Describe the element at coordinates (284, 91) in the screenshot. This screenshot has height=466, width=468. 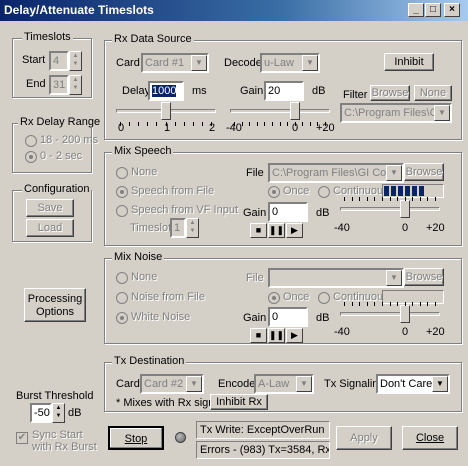
I see `rx-gain-input: 20` at that location.